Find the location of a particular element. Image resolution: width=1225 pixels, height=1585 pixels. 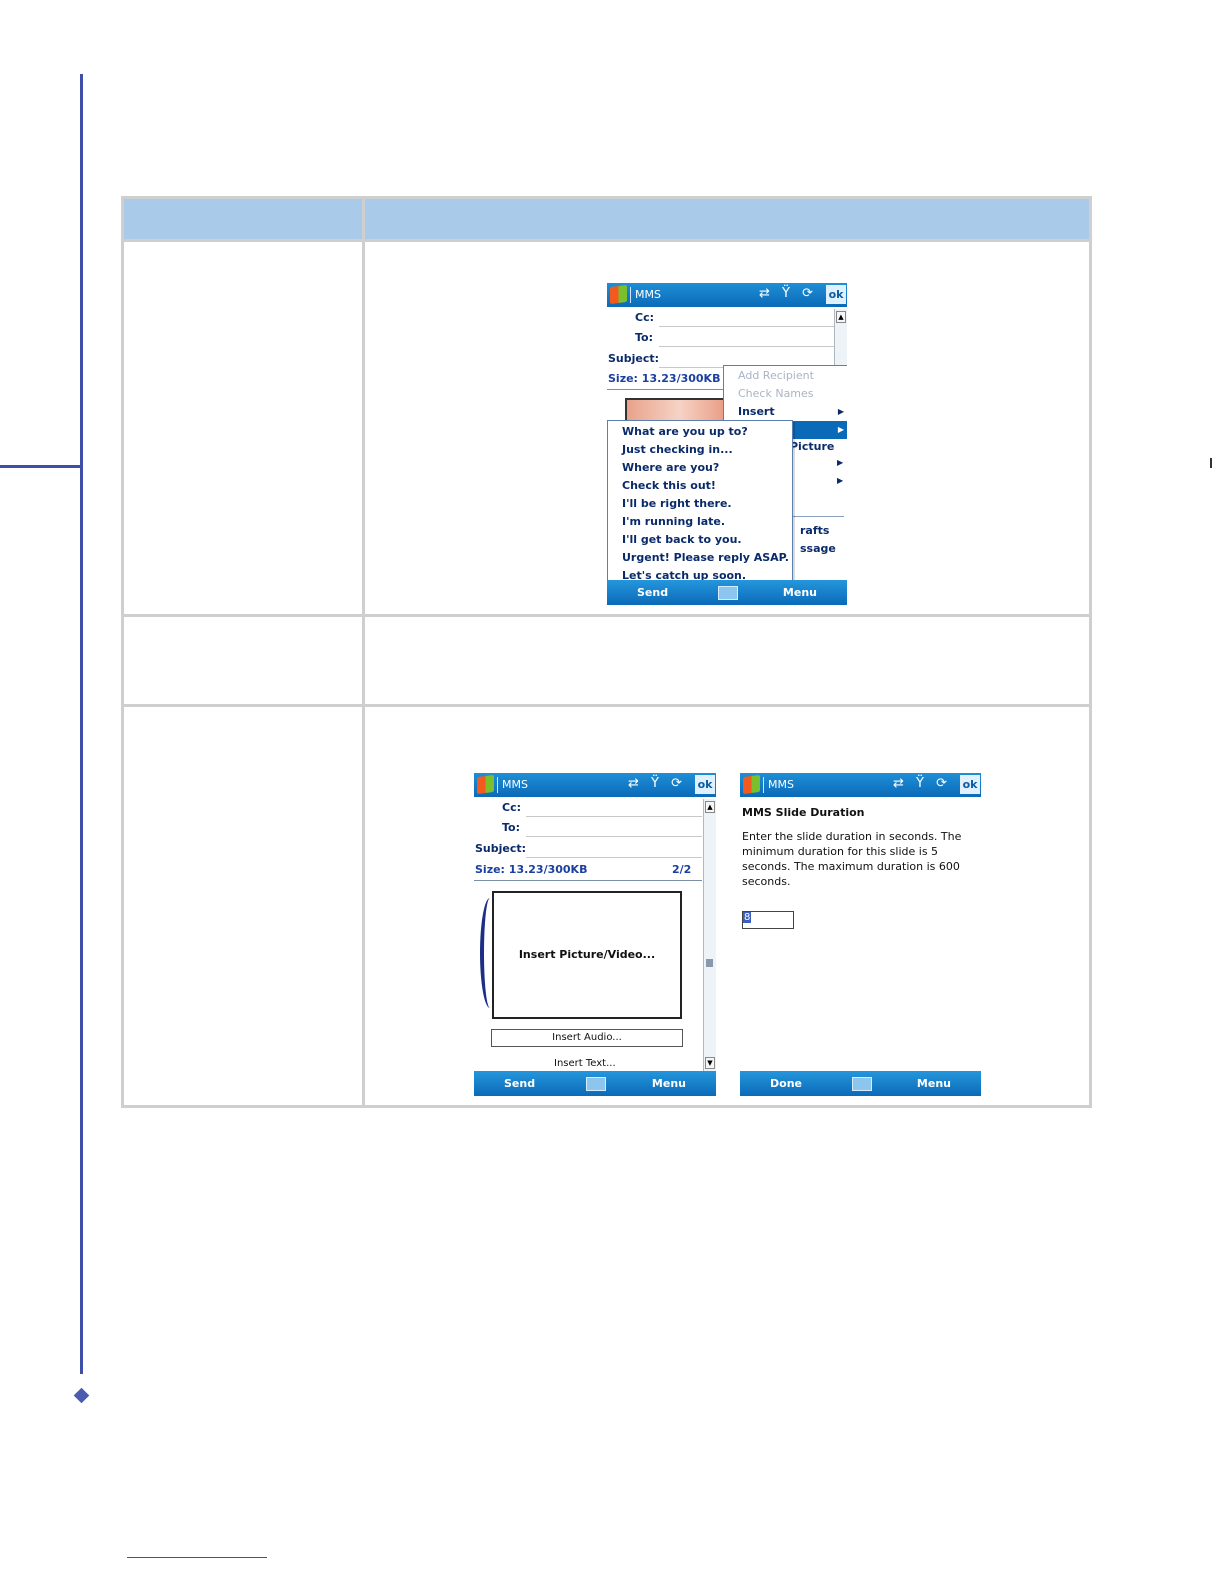

page-margin-rule is located at coordinates (81, 724).